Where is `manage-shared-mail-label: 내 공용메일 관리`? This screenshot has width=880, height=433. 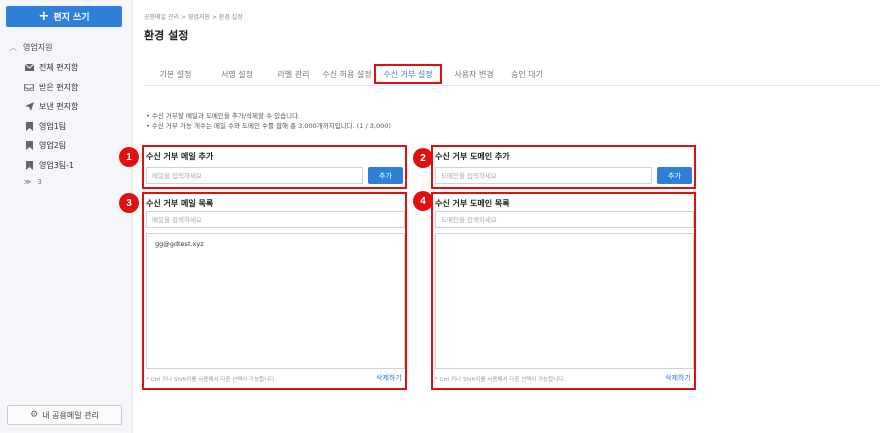 manage-shared-mail-label: 내 공용메일 관리 is located at coordinates (70, 415).